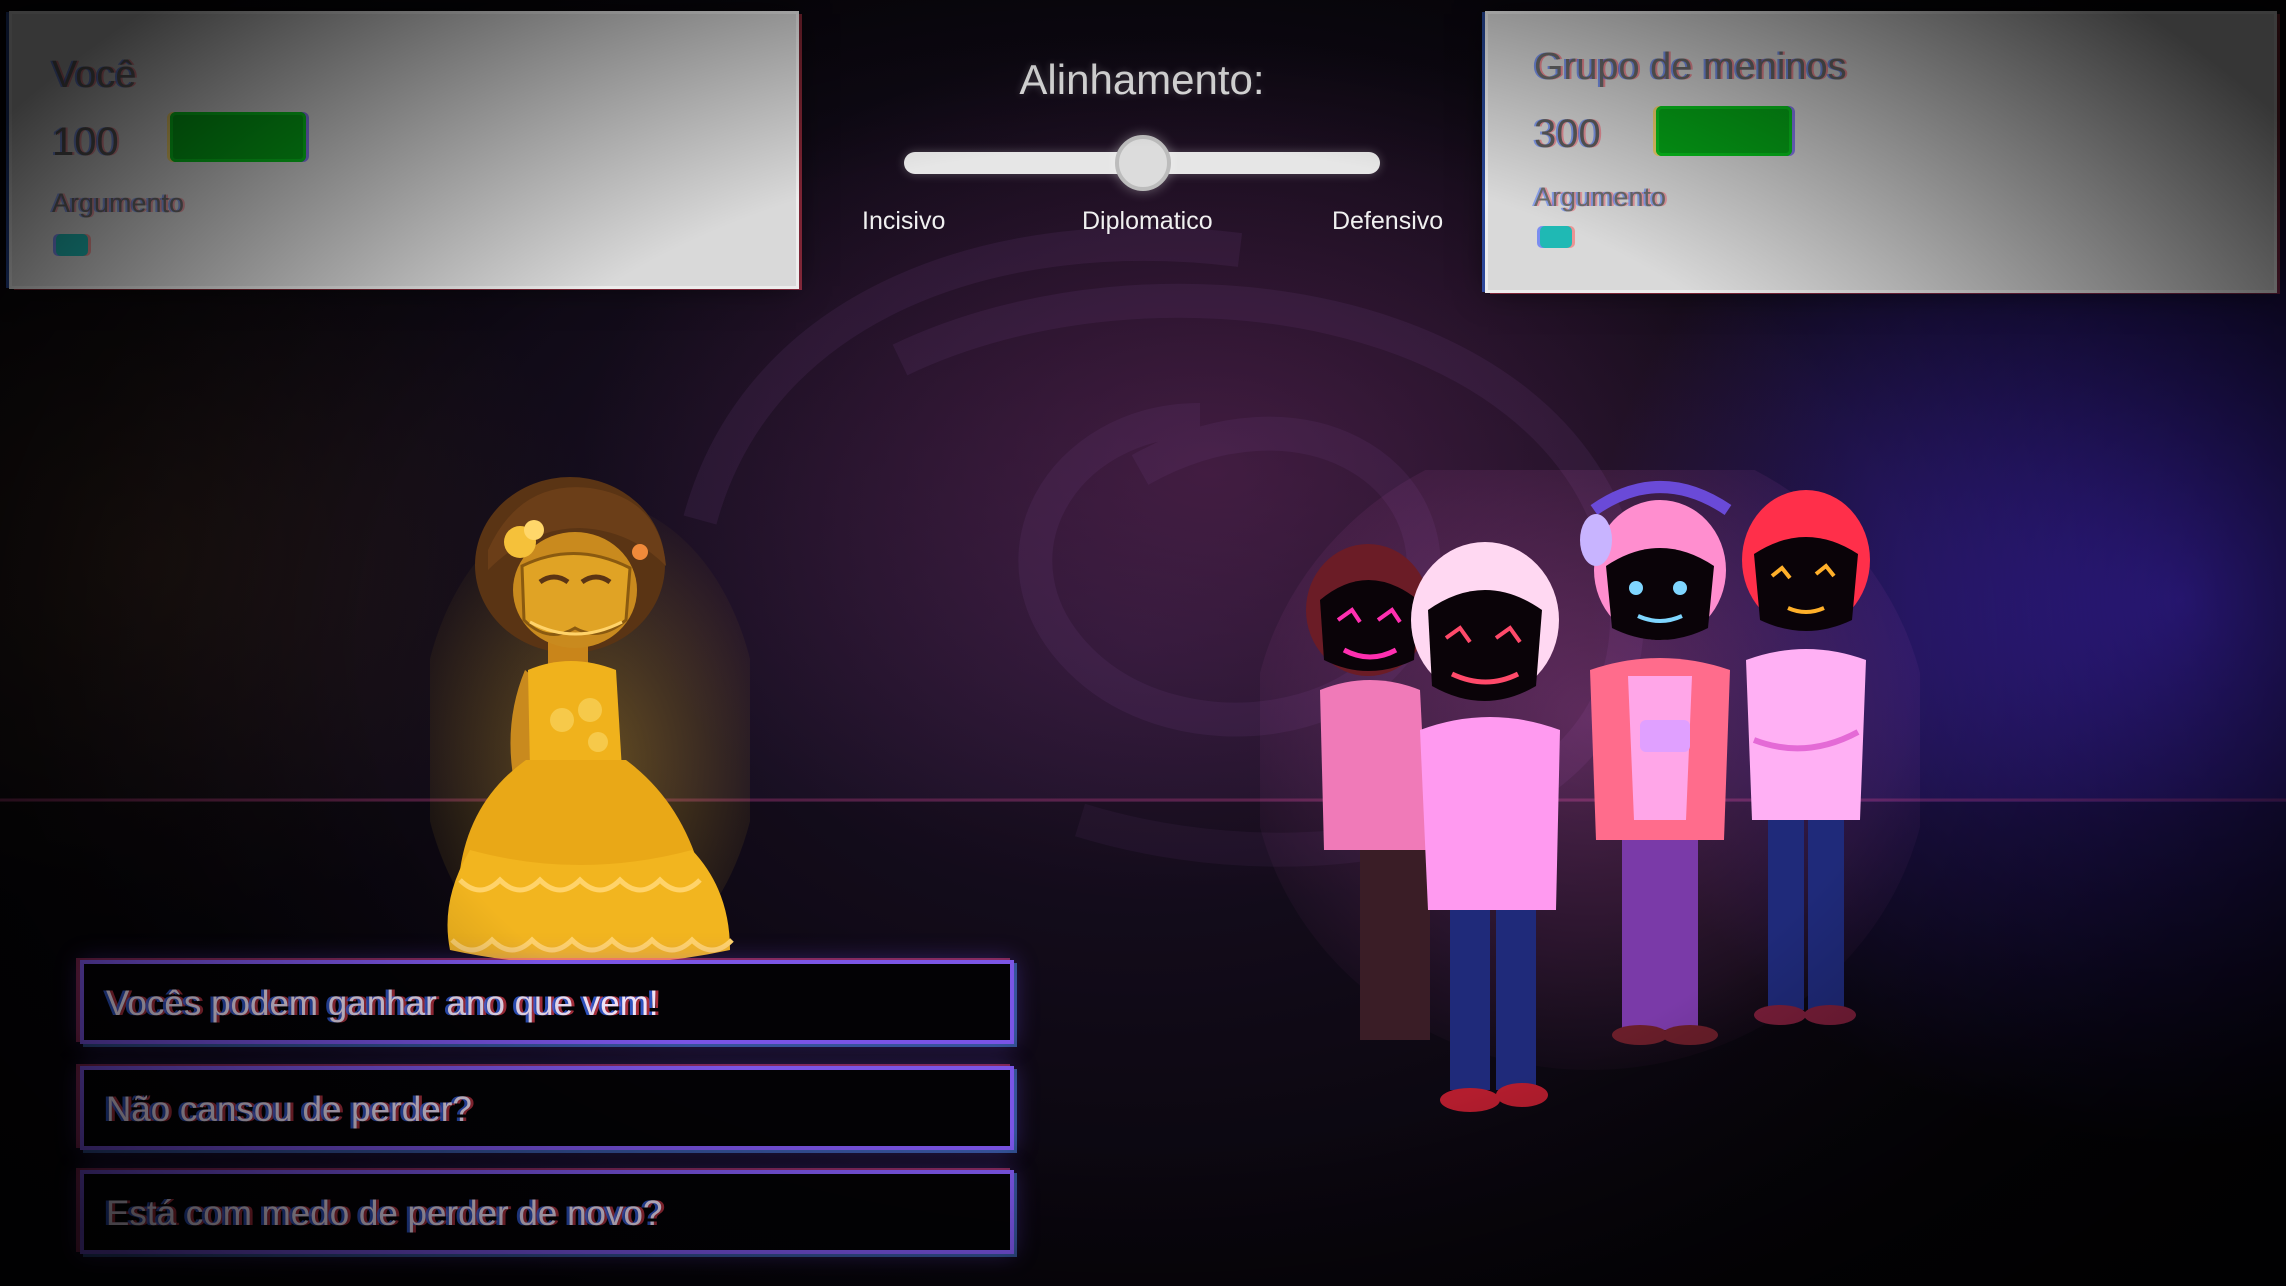 The height and width of the screenshot is (1286, 2286). What do you see at coordinates (1881, 152) in the screenshot?
I see `enemy-status-panel: Grupo de meninos 300 Argumento` at bounding box center [1881, 152].